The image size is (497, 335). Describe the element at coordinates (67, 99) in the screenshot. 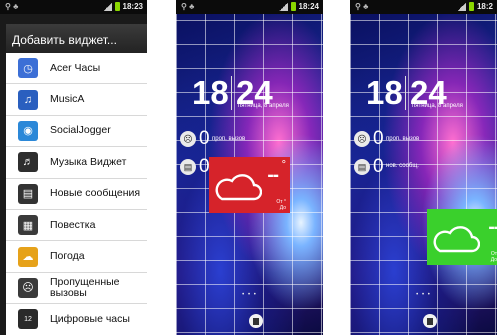

I see `widget-list-label: MusicA` at that location.